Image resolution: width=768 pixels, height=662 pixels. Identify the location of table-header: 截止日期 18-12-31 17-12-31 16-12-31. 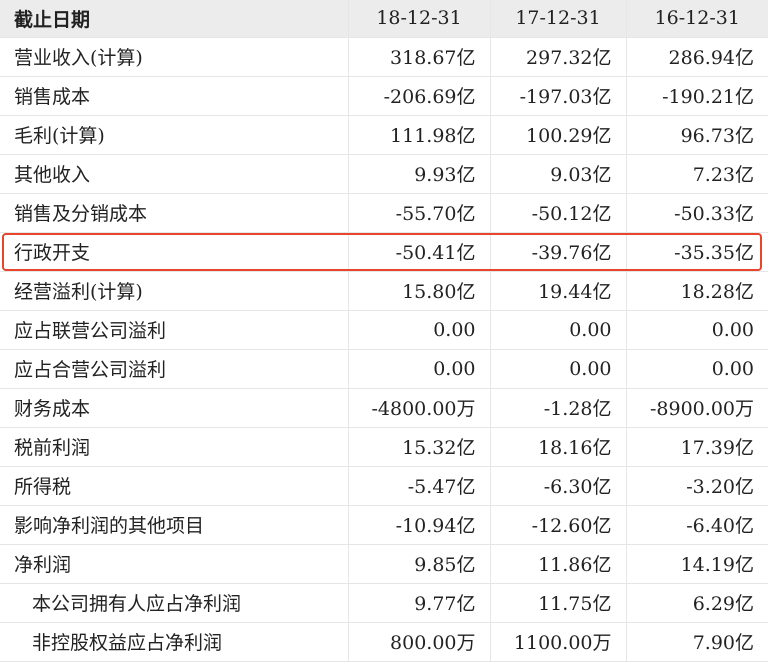
(384, 19).